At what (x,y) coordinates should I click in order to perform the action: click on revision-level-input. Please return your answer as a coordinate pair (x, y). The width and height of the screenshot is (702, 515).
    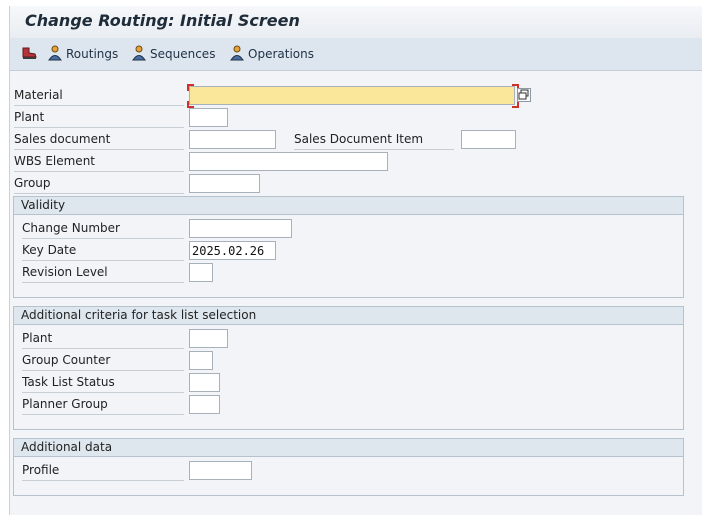
    Looking at the image, I should click on (201, 272).